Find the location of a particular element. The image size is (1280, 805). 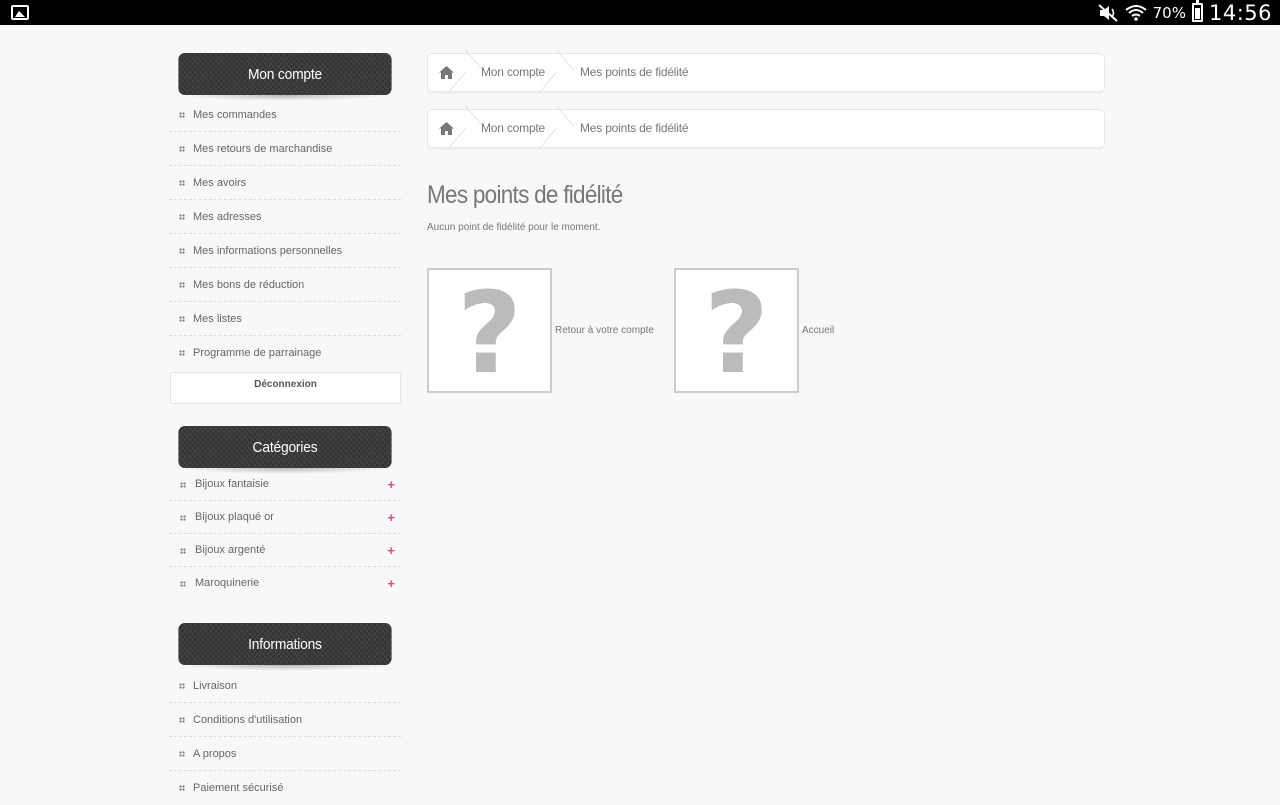

gallery-icon is located at coordinates (20, 12).